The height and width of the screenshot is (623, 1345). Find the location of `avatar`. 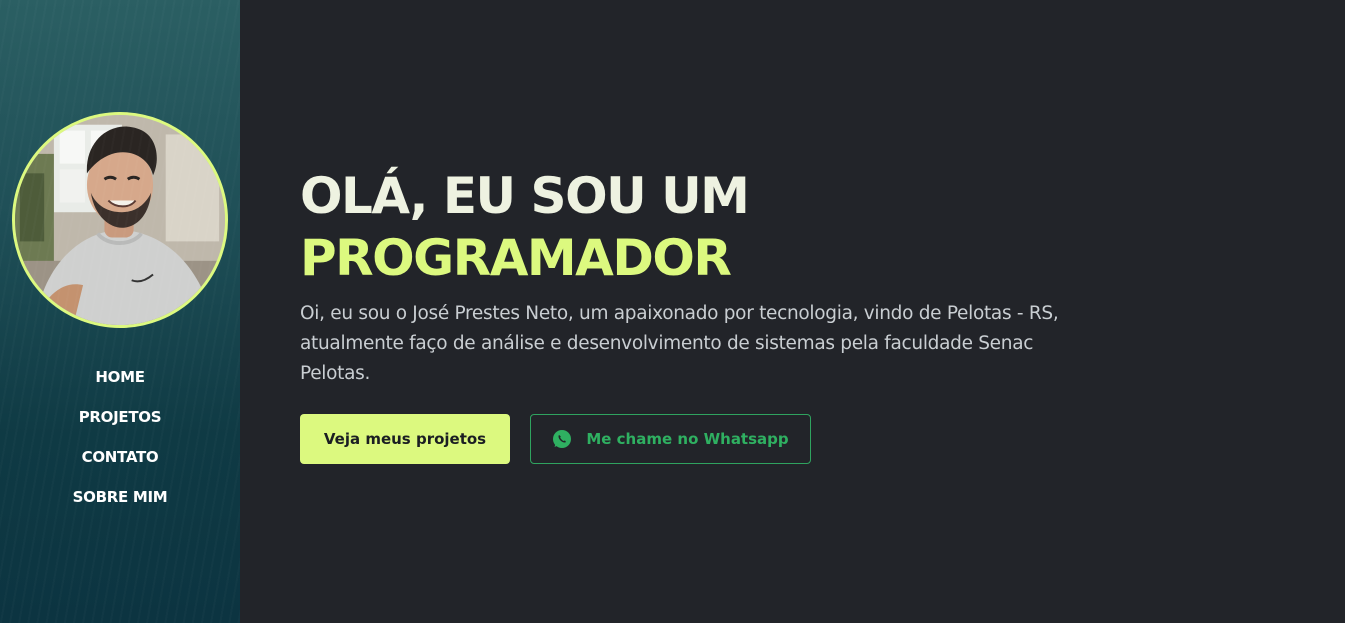

avatar is located at coordinates (120, 220).